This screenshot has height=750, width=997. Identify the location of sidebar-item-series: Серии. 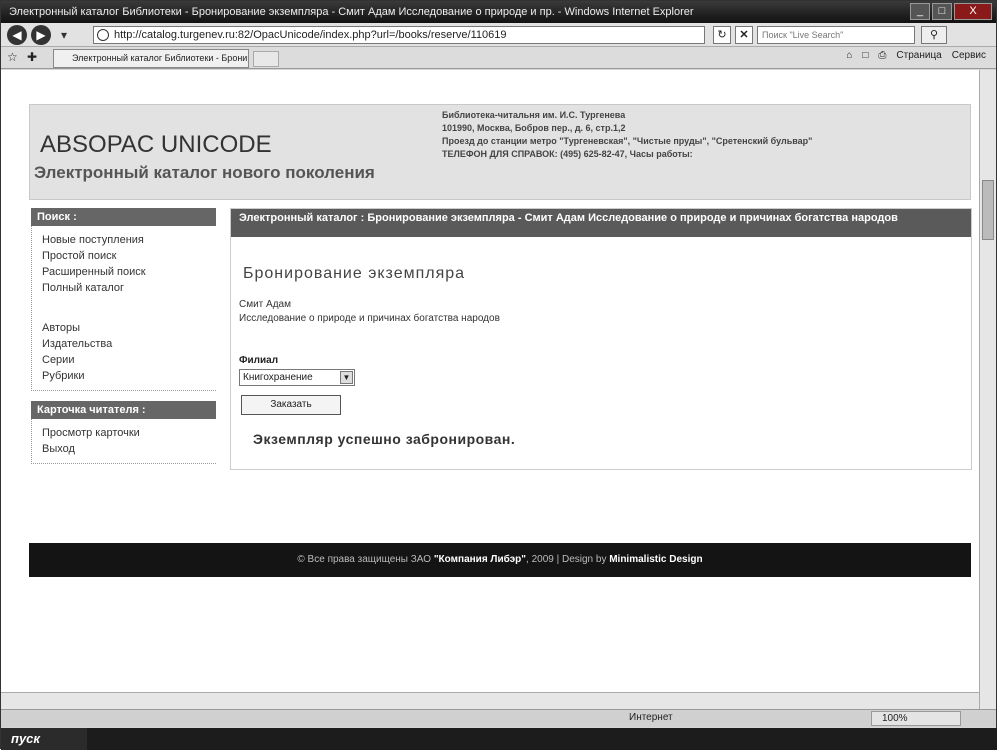
(129, 360).